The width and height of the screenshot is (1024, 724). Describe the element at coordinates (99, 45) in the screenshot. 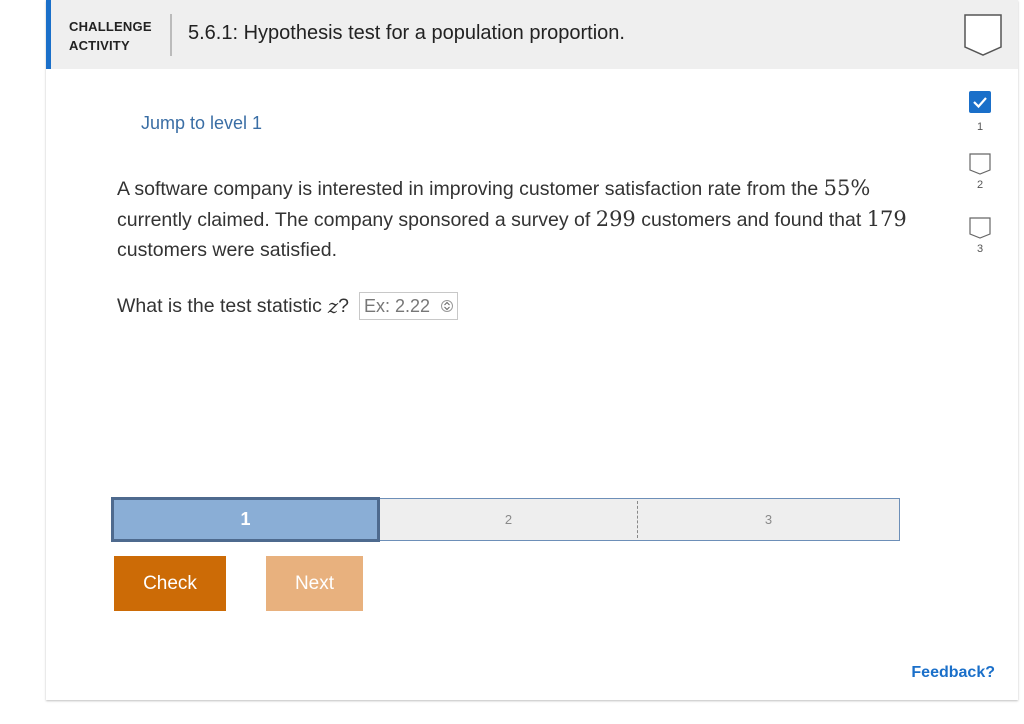

I see `activity-label-line2: ACTIVITY` at that location.